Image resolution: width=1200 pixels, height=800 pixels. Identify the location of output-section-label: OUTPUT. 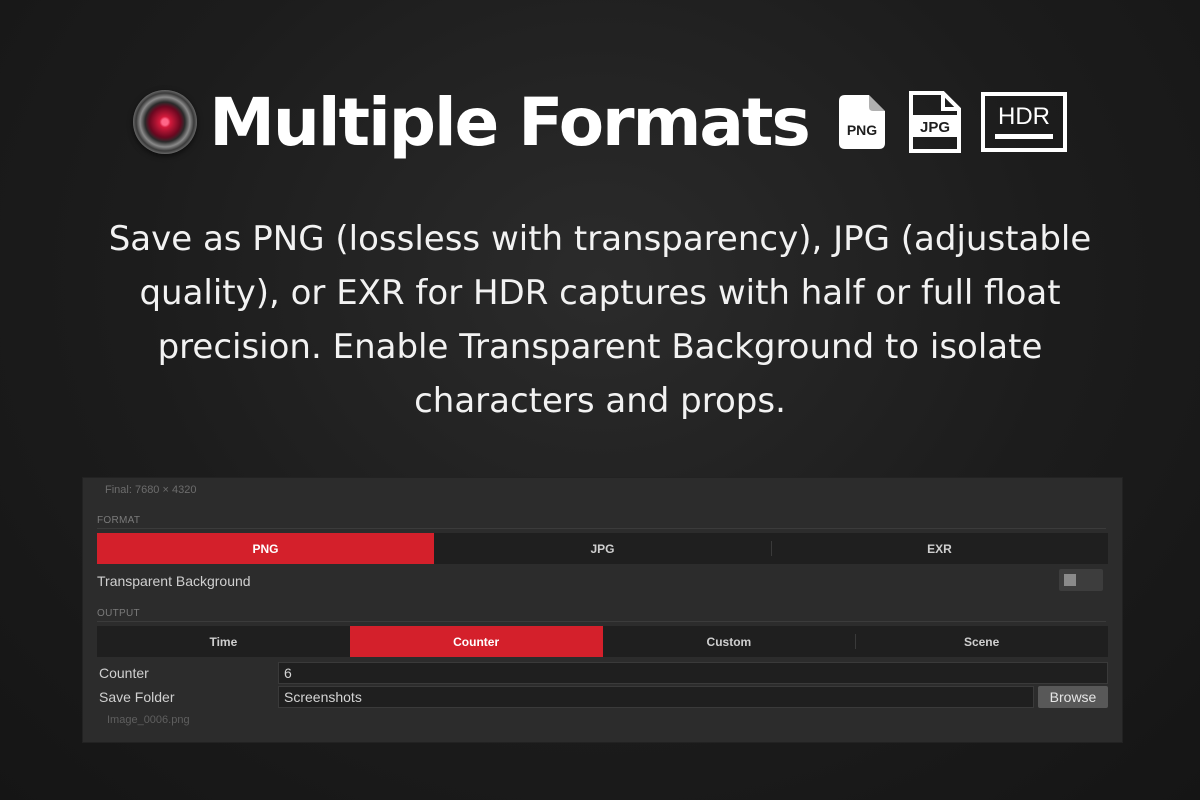
(118, 613).